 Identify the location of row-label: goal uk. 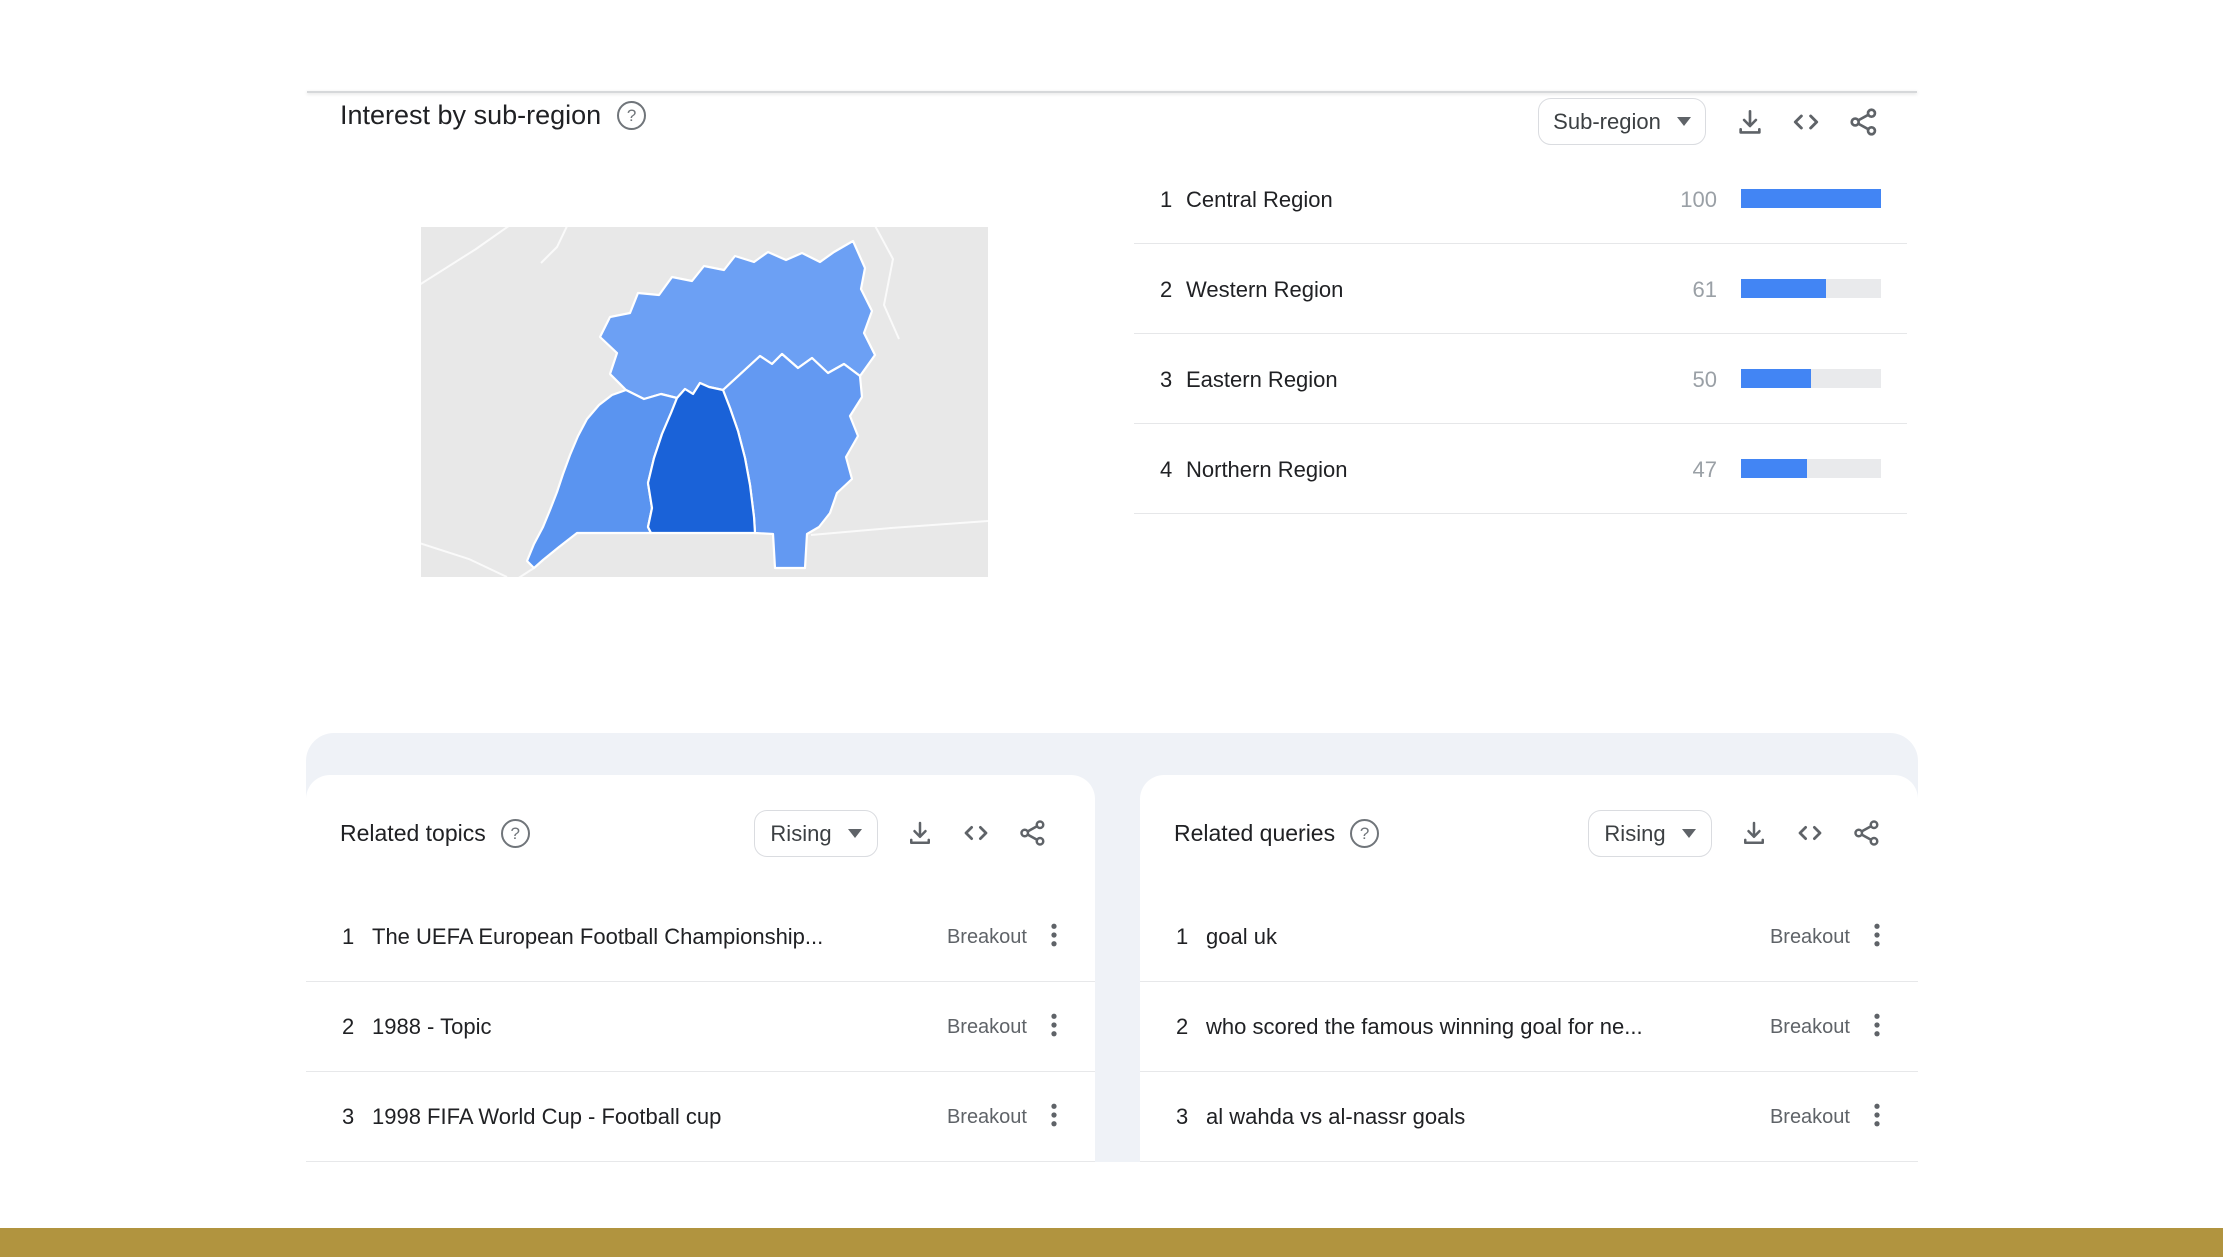
(1241, 936).